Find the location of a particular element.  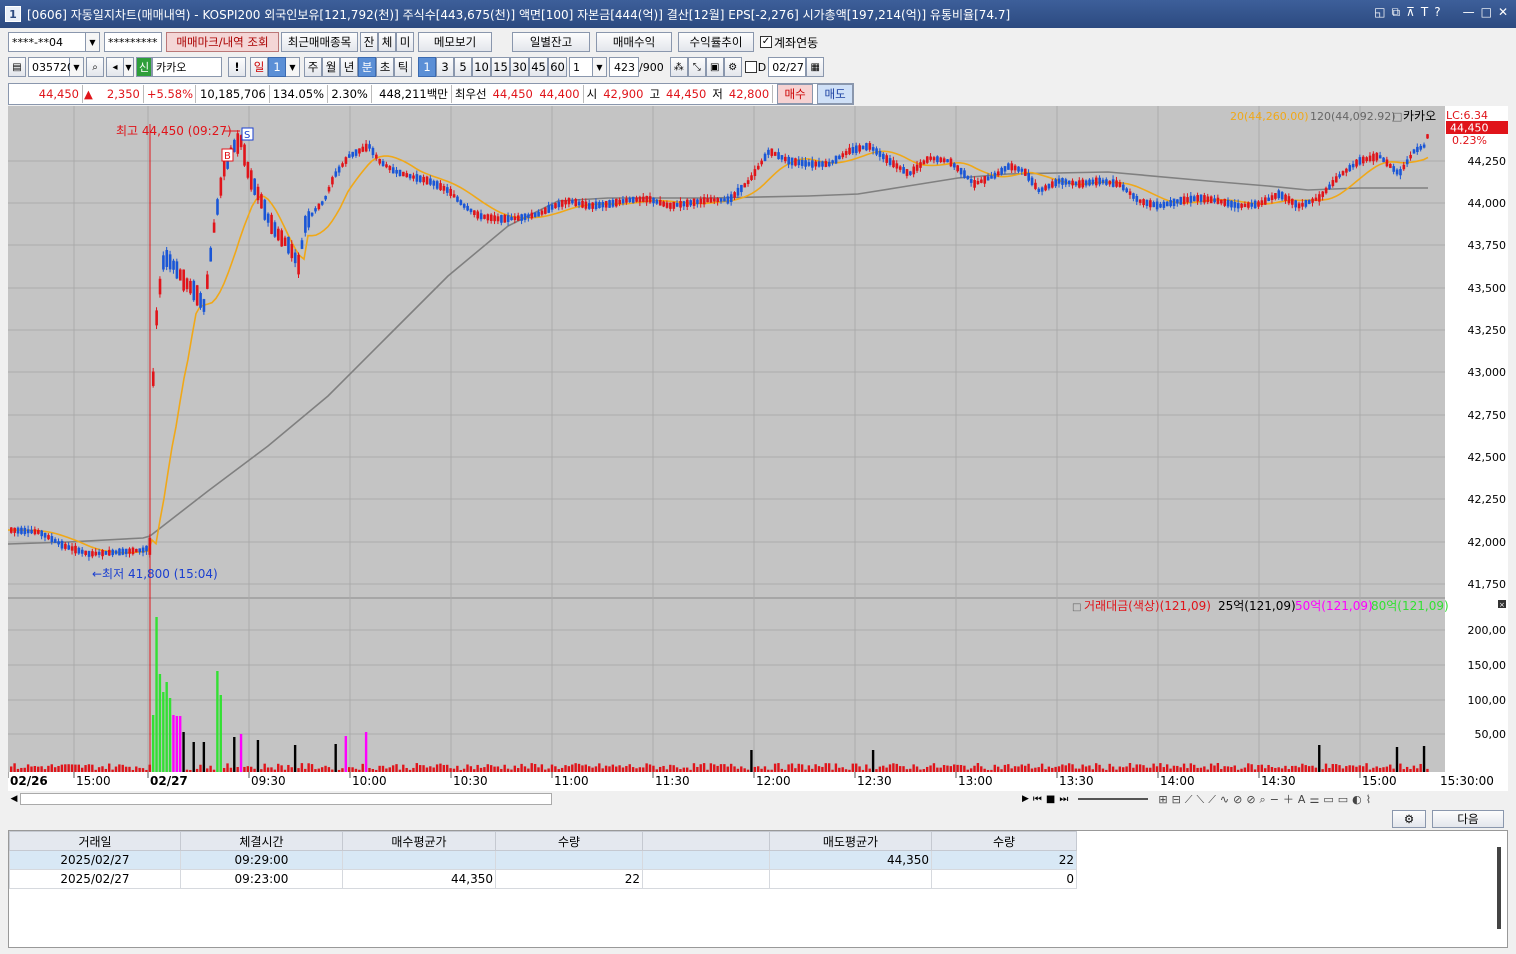

account-input: ****-**04 is located at coordinates (47, 42).